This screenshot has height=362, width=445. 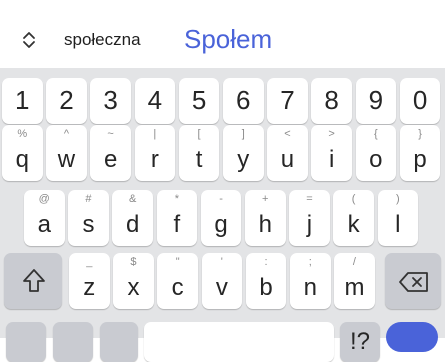 I want to click on key-hint: ', so click(x=221, y=262).